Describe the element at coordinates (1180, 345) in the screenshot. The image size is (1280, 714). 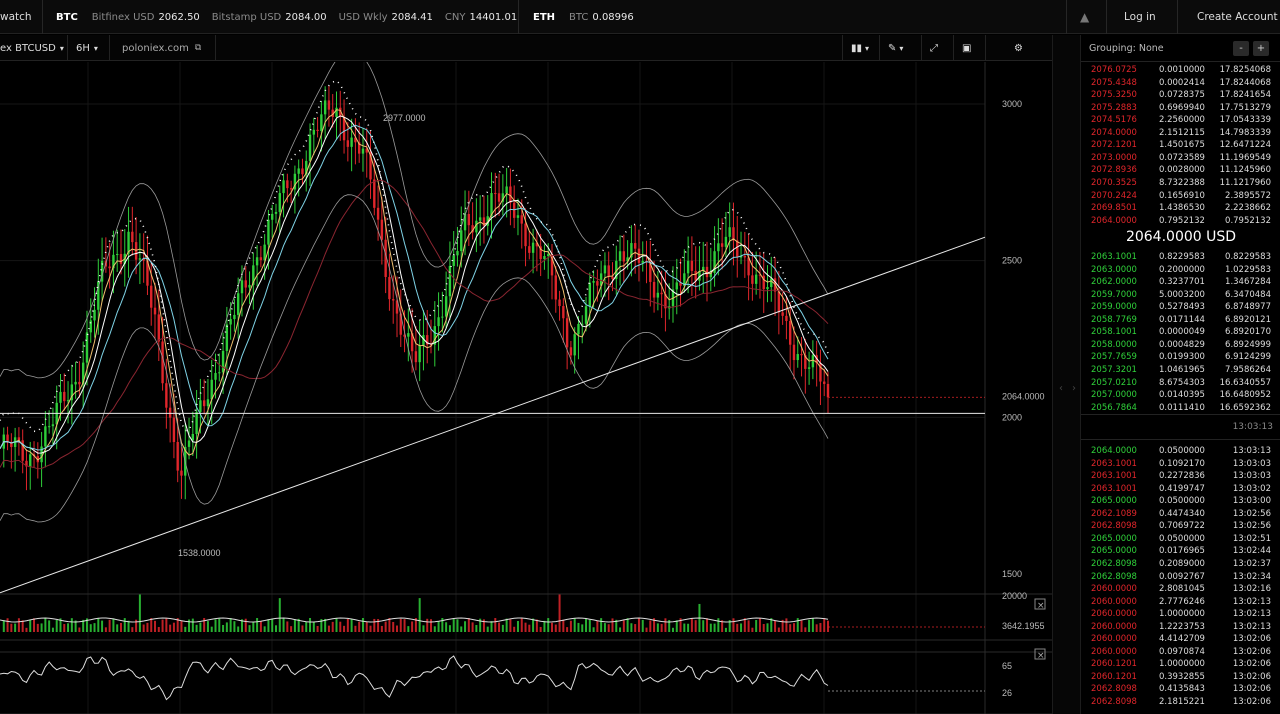
I see `order-row: 2058.0000 0.0004829 6.8924999` at that location.